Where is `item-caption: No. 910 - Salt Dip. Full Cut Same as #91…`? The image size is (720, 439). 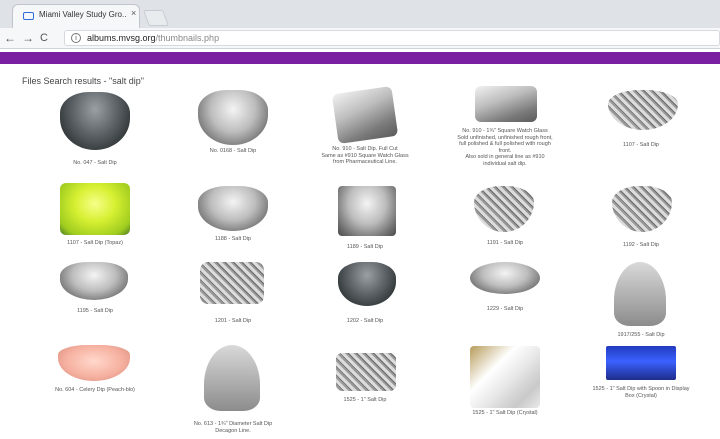 item-caption: No. 910 - Salt Dip. Full Cut Same as #91… is located at coordinates (365, 155).